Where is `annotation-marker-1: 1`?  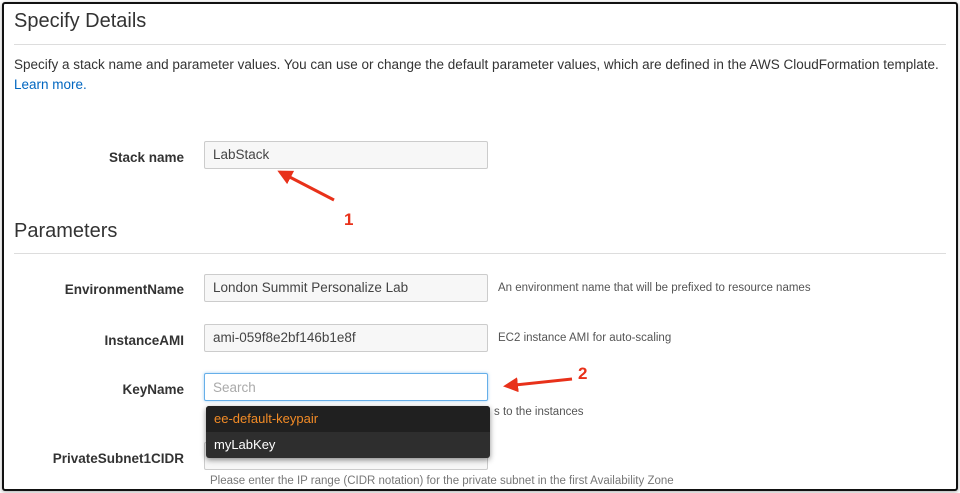
annotation-marker-1: 1 is located at coordinates (349, 219).